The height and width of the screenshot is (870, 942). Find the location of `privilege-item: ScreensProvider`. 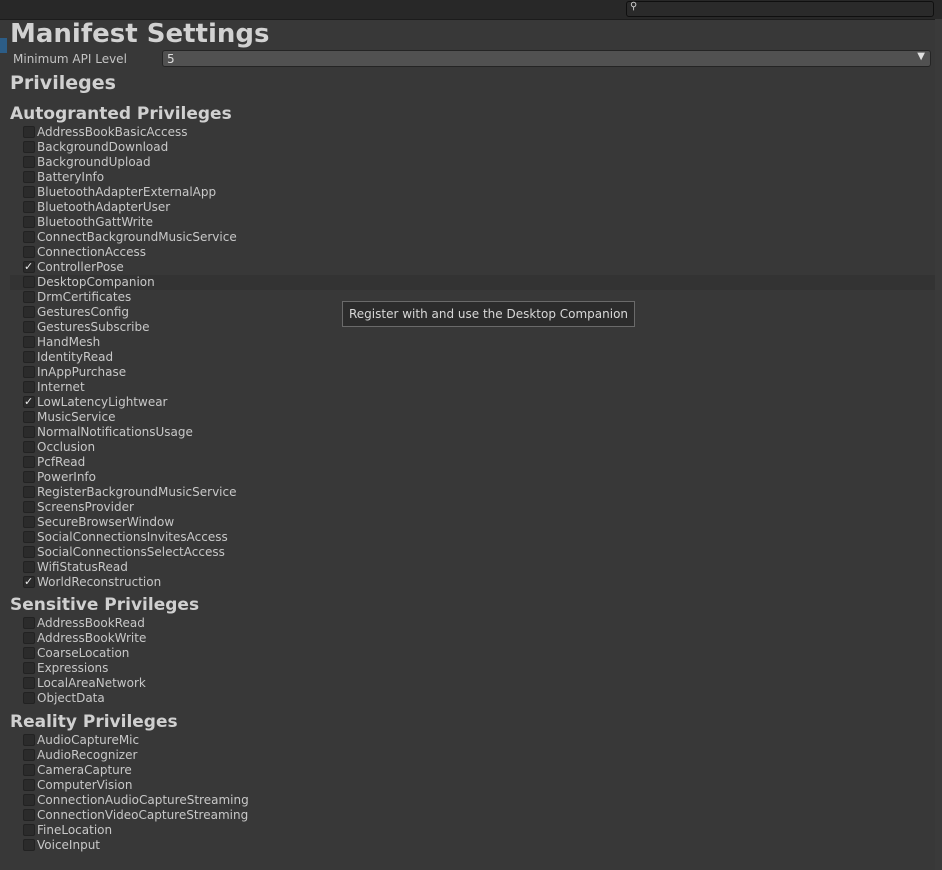

privilege-item: ScreensProvider is located at coordinates (472, 507).